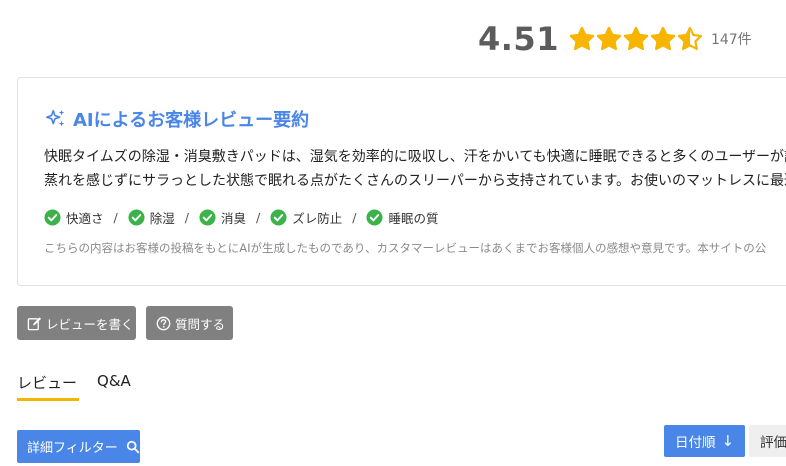 The height and width of the screenshot is (466, 786). I want to click on ai-summary-tags: 快適さ / 除湿 / 消臭 / ズレ防止 / 睡眠の質, so click(241, 217).